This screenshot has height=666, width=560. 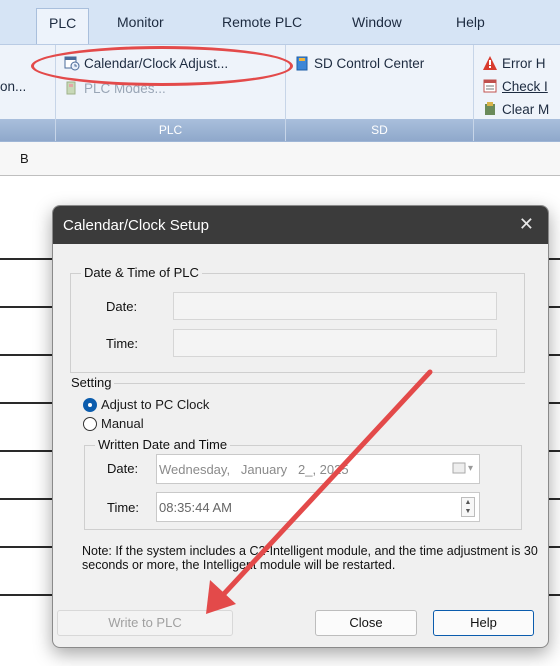 I want to click on written-time-input: 08:35:44 AM ▲ ▼, so click(x=318, y=507).